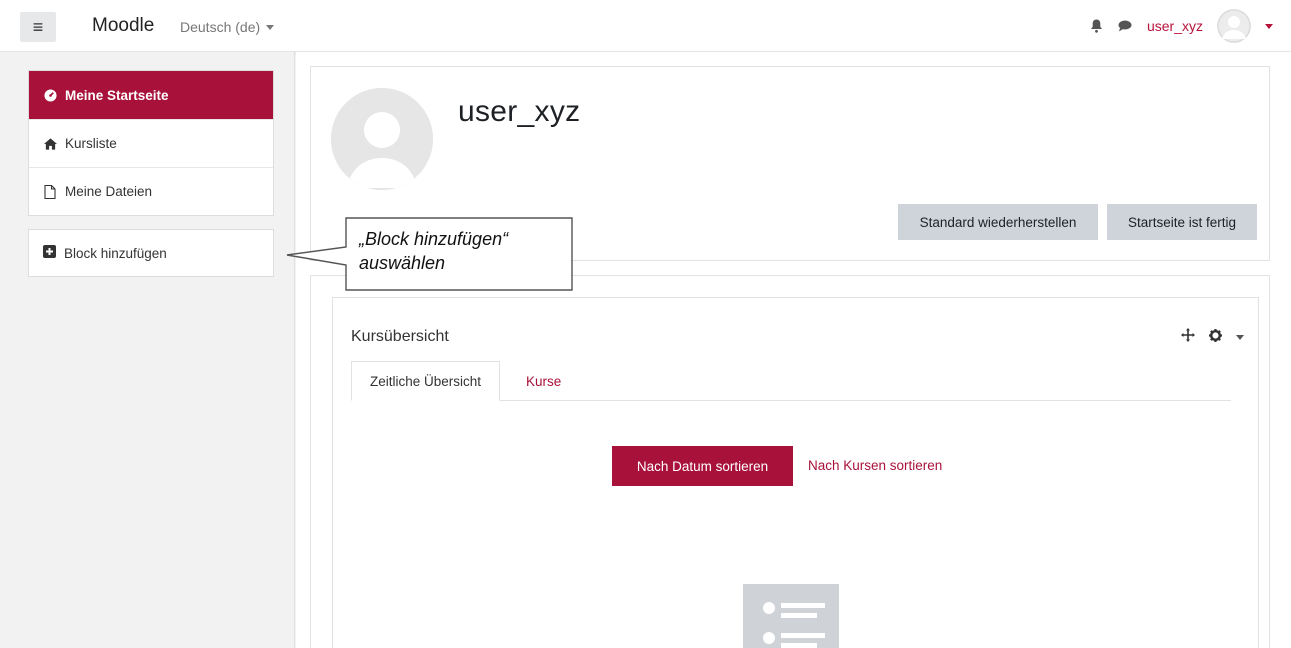 This screenshot has height=648, width=1291. I want to click on reset-dashboard-button: Standard wiederherstellen, so click(998, 222).